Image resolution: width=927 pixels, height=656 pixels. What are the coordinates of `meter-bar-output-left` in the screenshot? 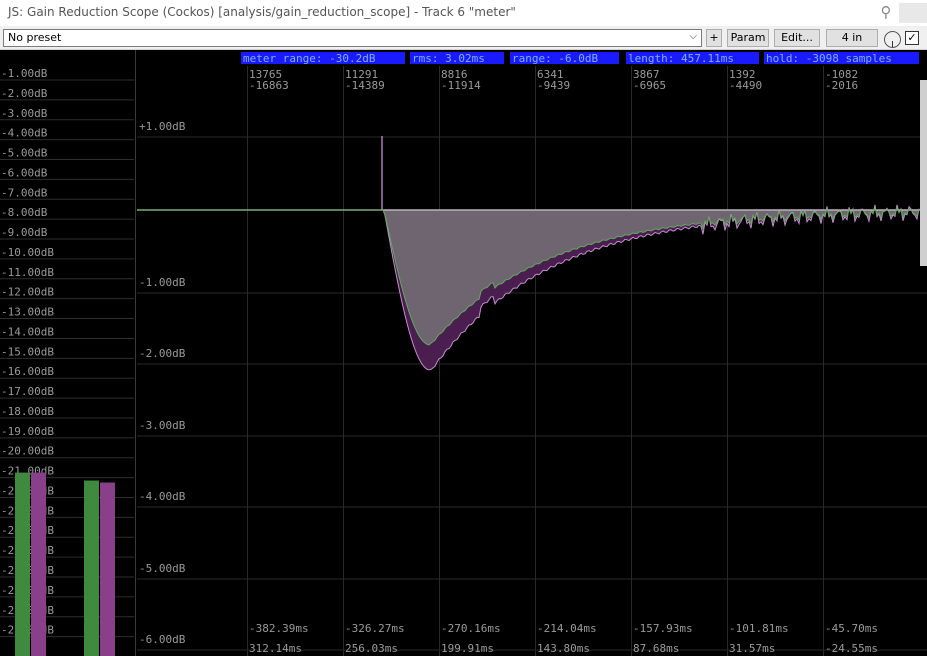 It's located at (38, 564).